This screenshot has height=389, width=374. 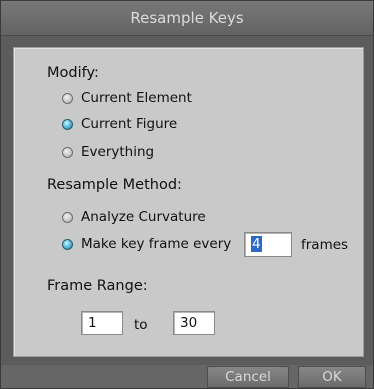 I want to click on radio-label: Analyze Curvature, so click(x=143, y=217).